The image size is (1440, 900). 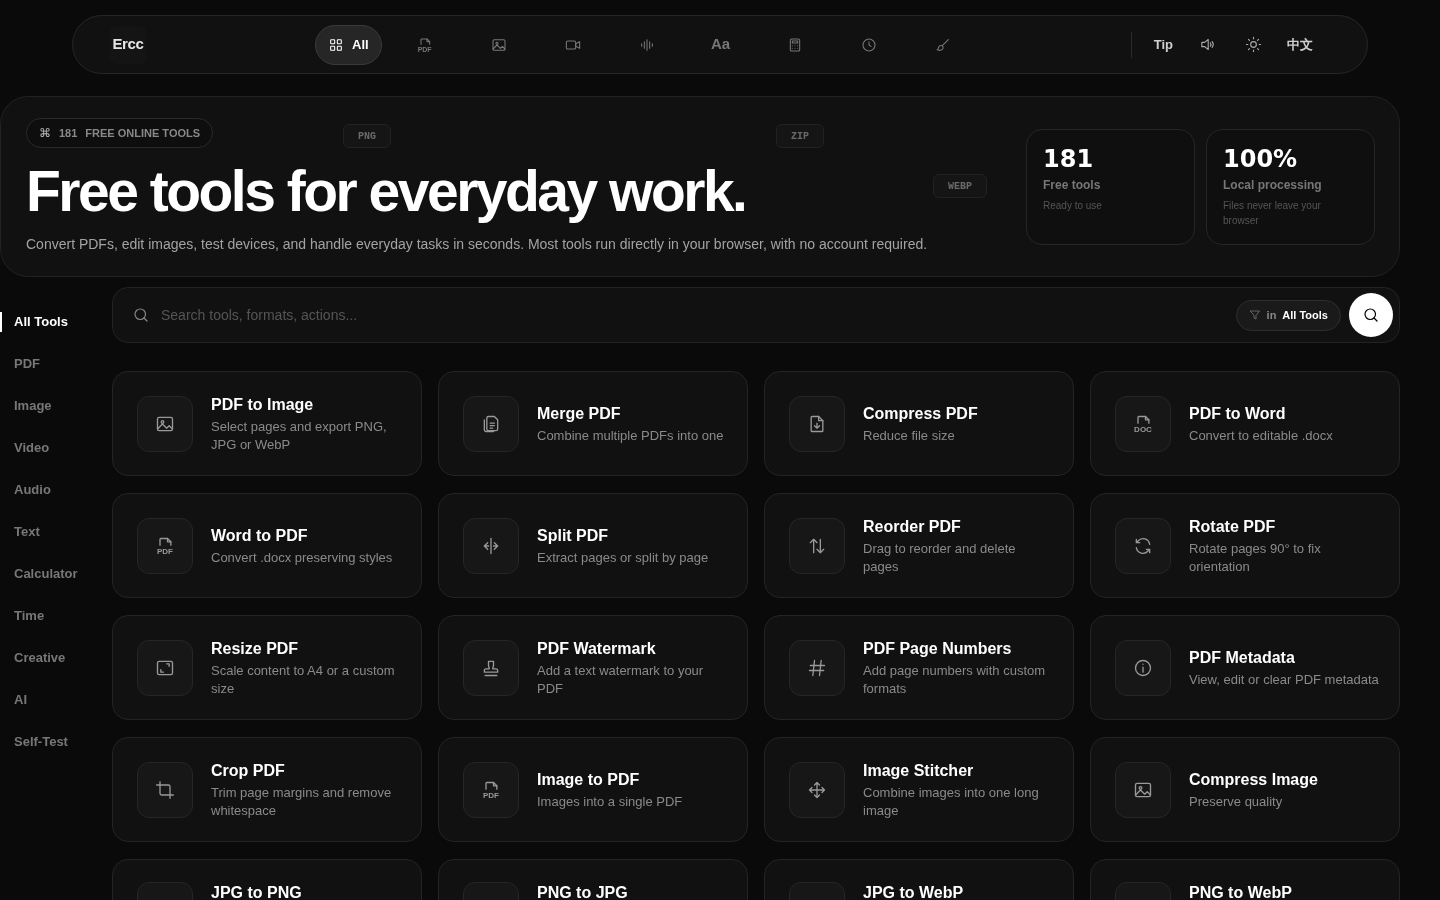 I want to click on stat-note: Ready to use, so click(x=1073, y=206).